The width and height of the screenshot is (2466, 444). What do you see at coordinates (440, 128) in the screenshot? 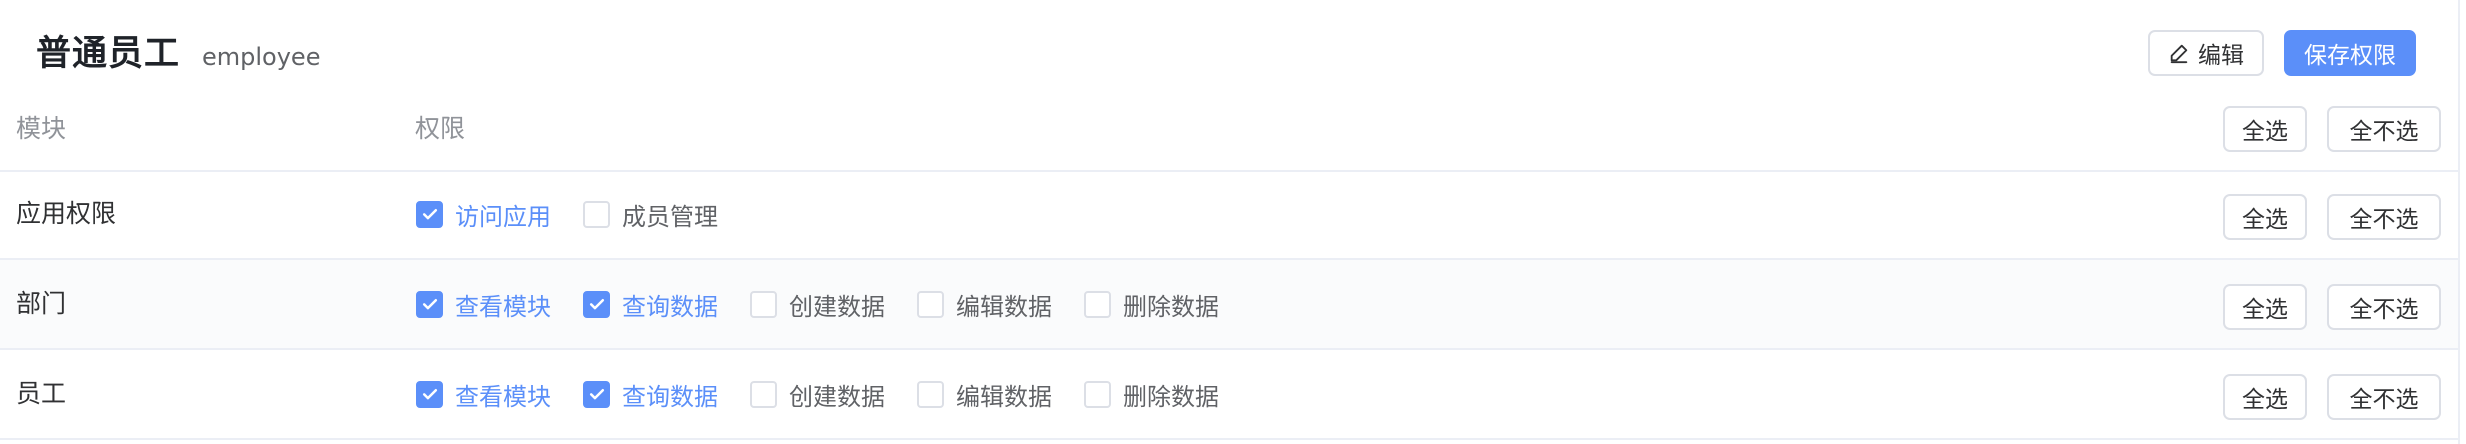
I see `column-header-permission: 权限` at bounding box center [440, 128].